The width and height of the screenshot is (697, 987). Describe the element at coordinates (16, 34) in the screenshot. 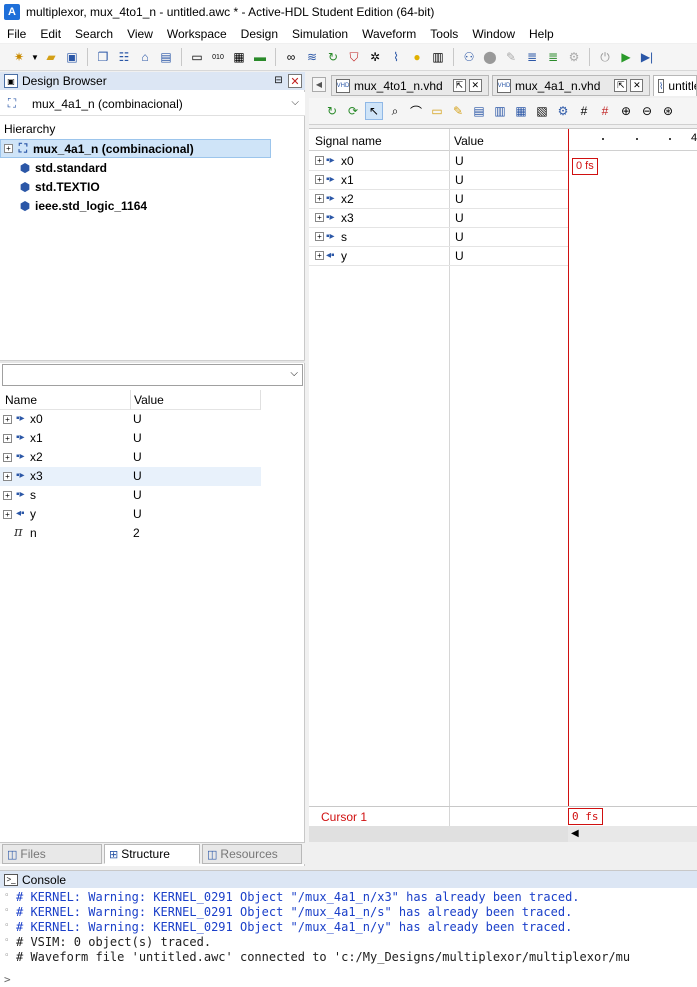

I see `menu-file: File` at that location.